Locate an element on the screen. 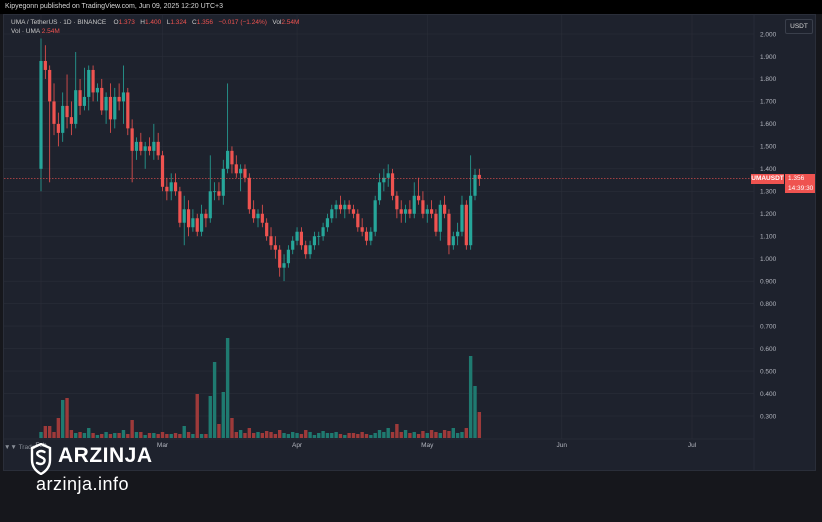  y-tick-label: 1.400 is located at coordinates (768, 169).